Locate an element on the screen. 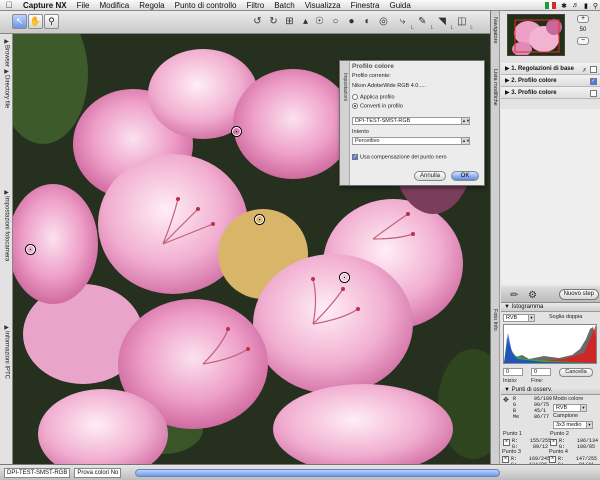 This screenshot has width=600, height=480. step-2-checkbox: ✓ is located at coordinates (593, 81).